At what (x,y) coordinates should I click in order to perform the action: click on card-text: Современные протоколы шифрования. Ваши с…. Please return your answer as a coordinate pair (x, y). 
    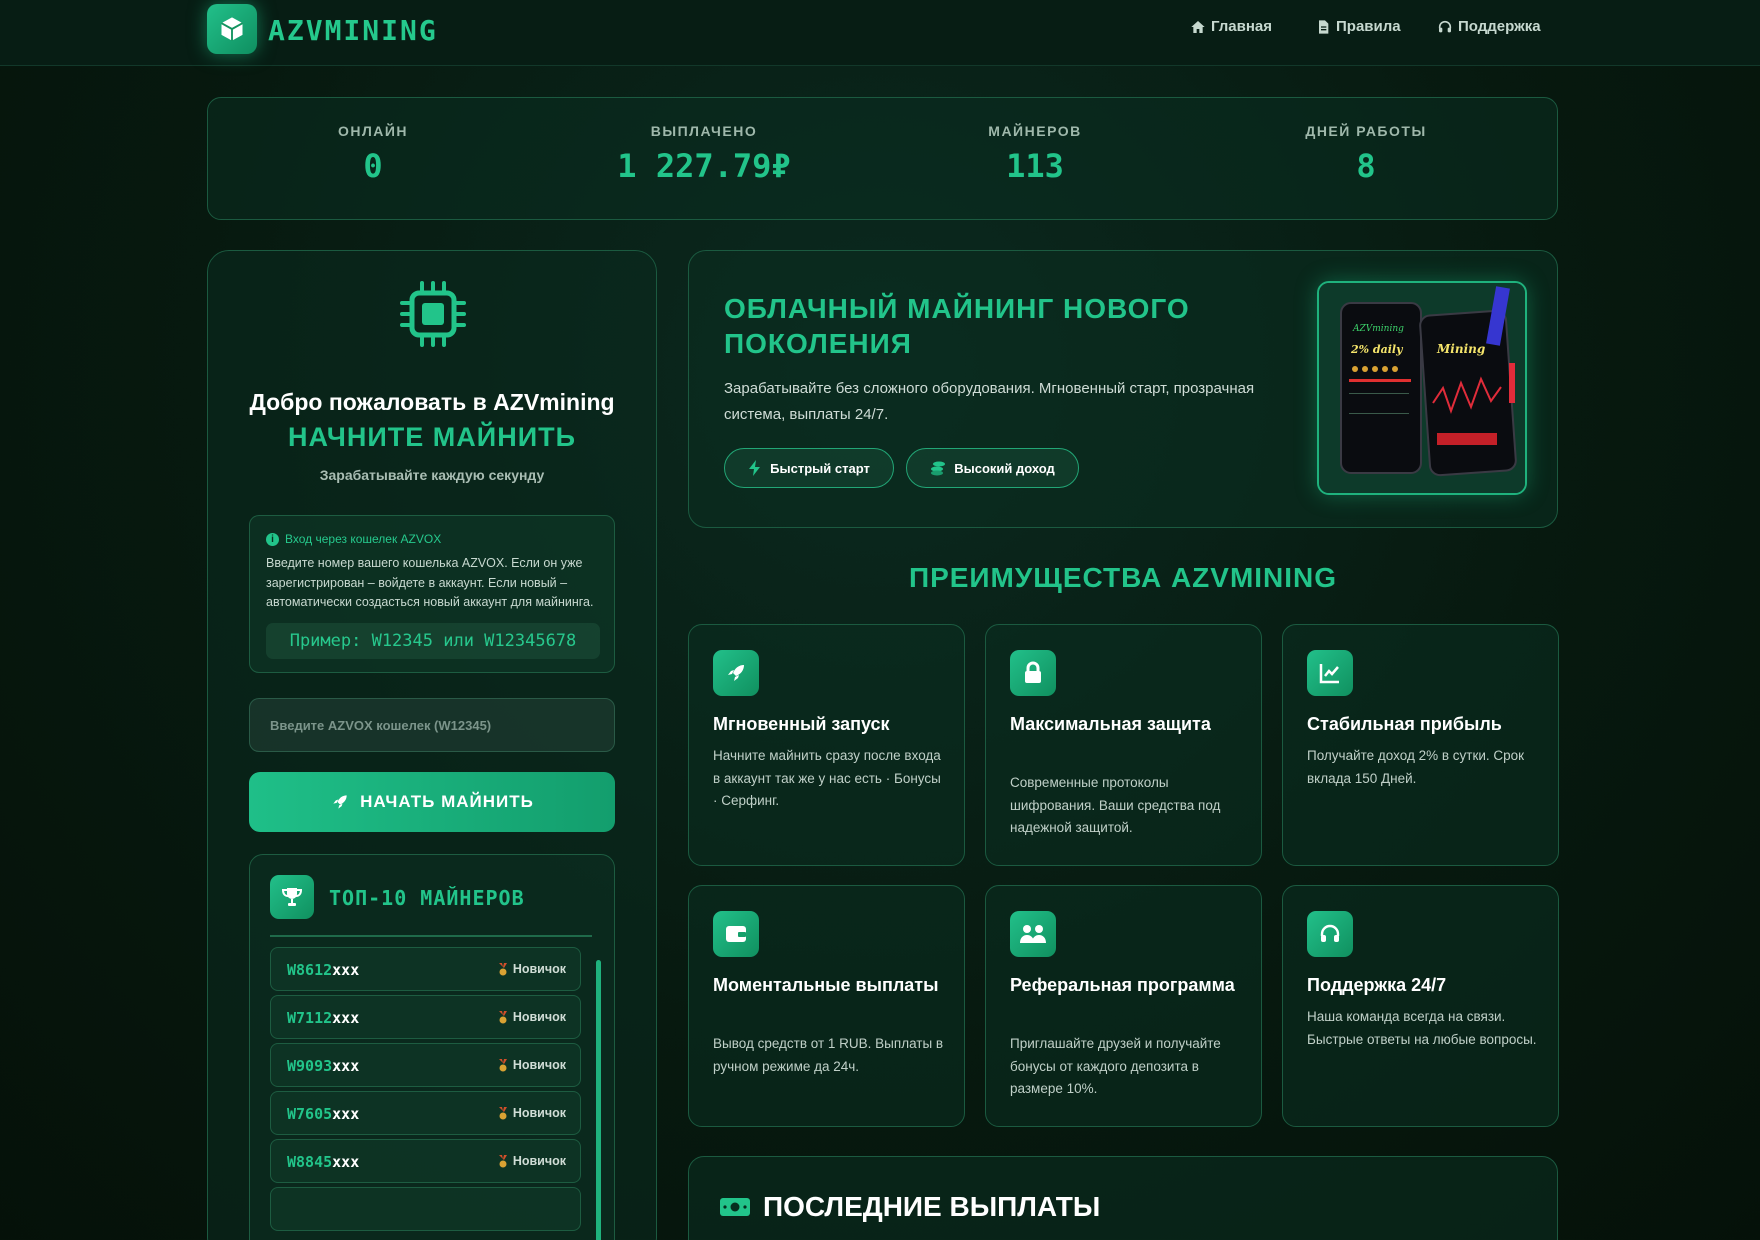
    Looking at the image, I should click on (1115, 805).